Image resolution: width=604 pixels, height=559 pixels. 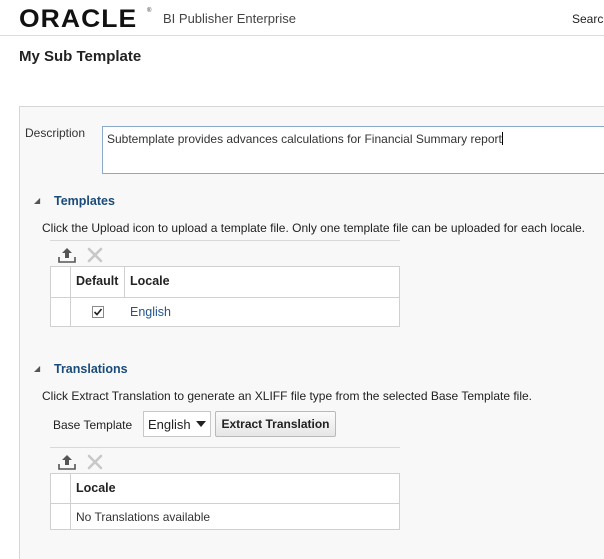 I want to click on oracle-logo: ORACLE, so click(x=78, y=19).